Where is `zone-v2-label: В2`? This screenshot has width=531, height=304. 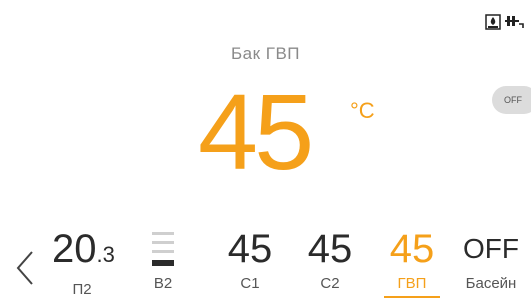 zone-v2-label: В2 is located at coordinates (163, 283).